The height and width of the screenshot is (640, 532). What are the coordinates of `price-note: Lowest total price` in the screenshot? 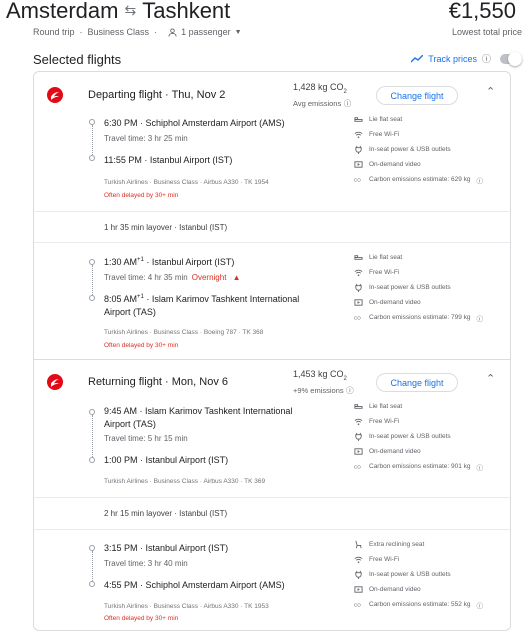 It's located at (486, 32).